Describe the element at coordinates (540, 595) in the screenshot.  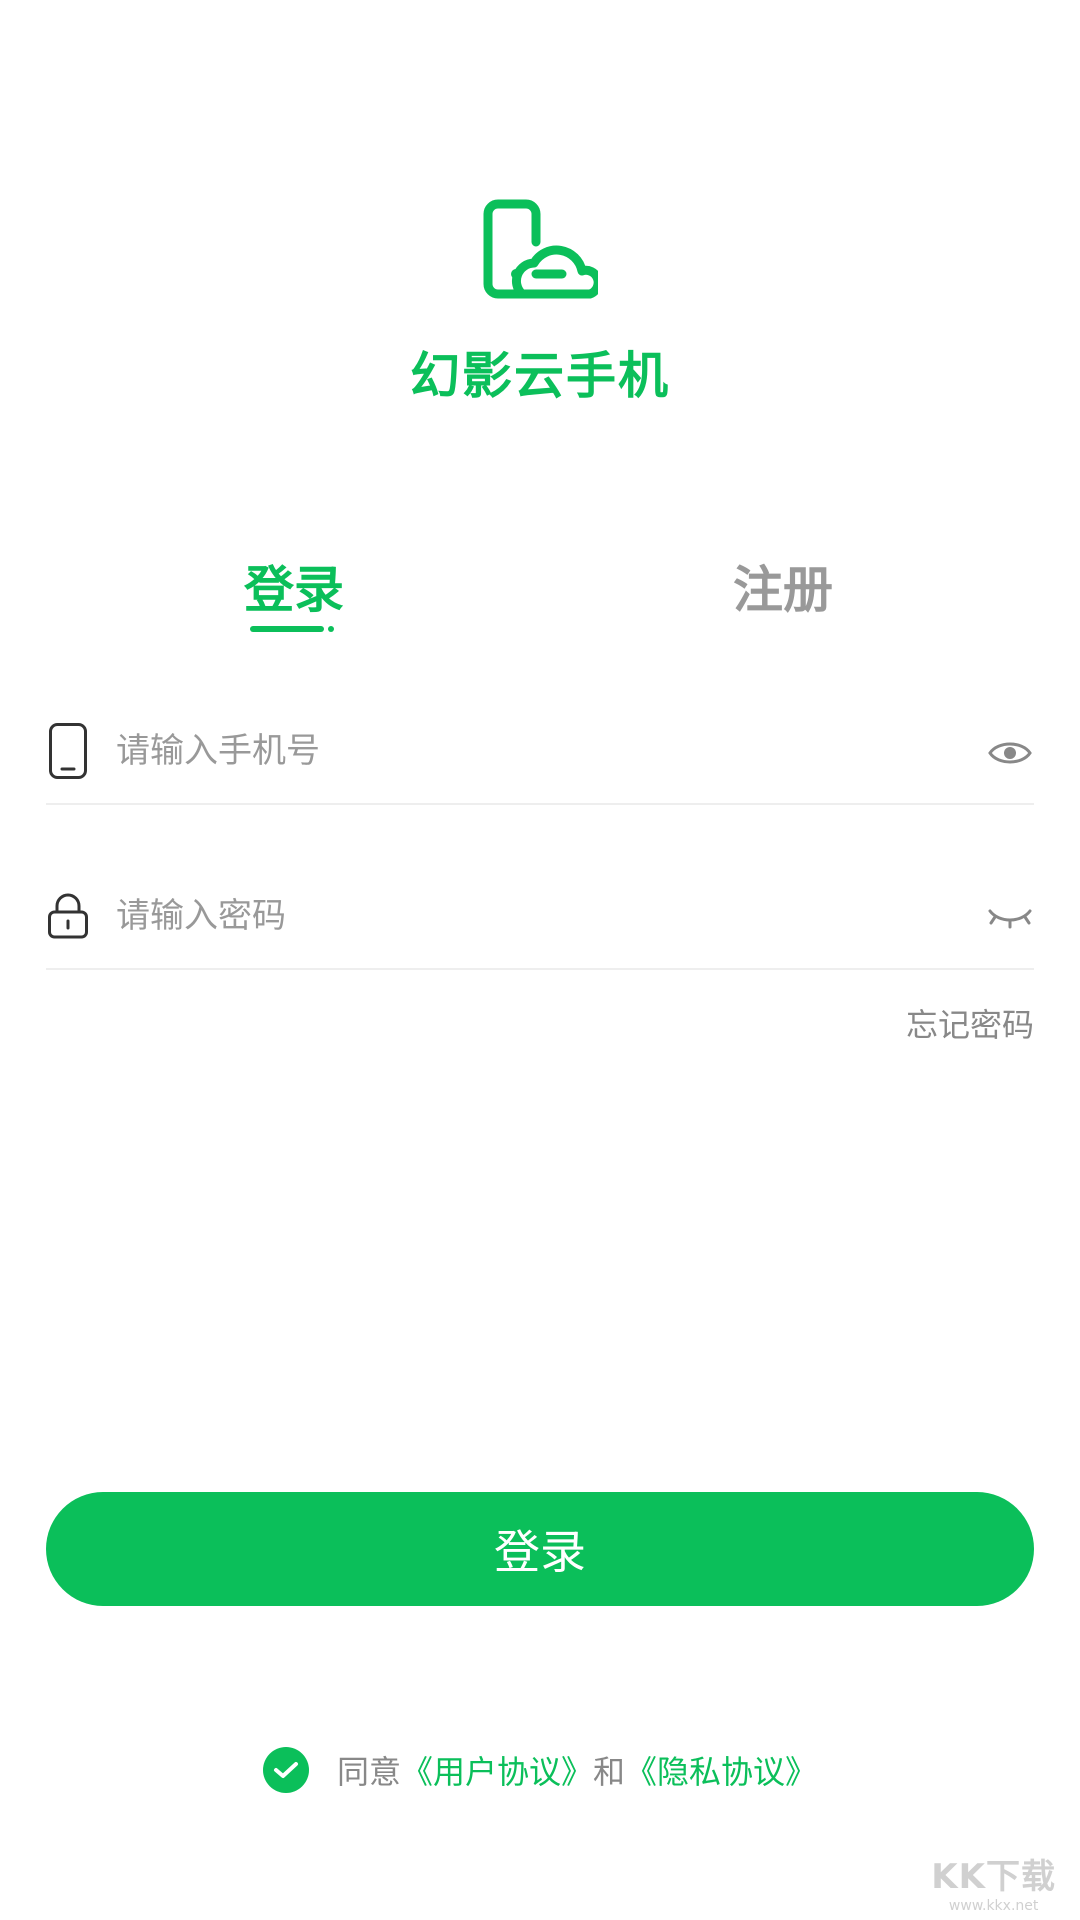
I see `auth-tabs: 登录 注册` at that location.